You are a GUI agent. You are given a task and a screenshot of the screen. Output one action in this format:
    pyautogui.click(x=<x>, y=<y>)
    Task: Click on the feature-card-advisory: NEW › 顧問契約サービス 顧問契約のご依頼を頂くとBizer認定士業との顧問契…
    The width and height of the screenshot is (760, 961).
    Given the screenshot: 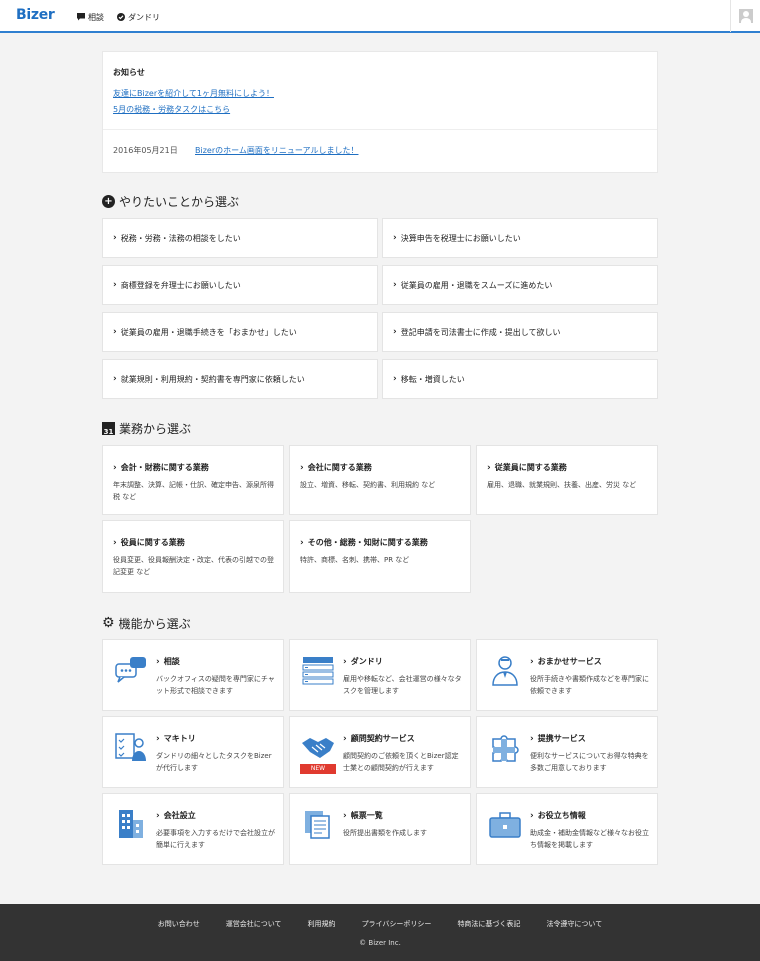 What is the action you would take?
    pyautogui.click(x=380, y=752)
    